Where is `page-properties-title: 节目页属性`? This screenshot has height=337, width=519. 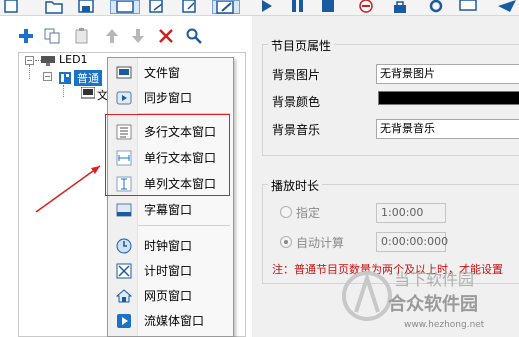
page-properties-title: 节目页属性 is located at coordinates (301, 45).